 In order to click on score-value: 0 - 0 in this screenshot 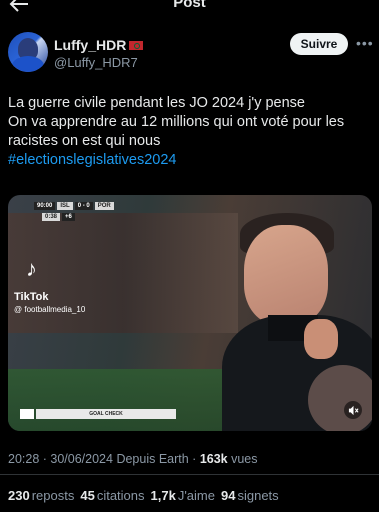, I will do `click(83, 206)`.